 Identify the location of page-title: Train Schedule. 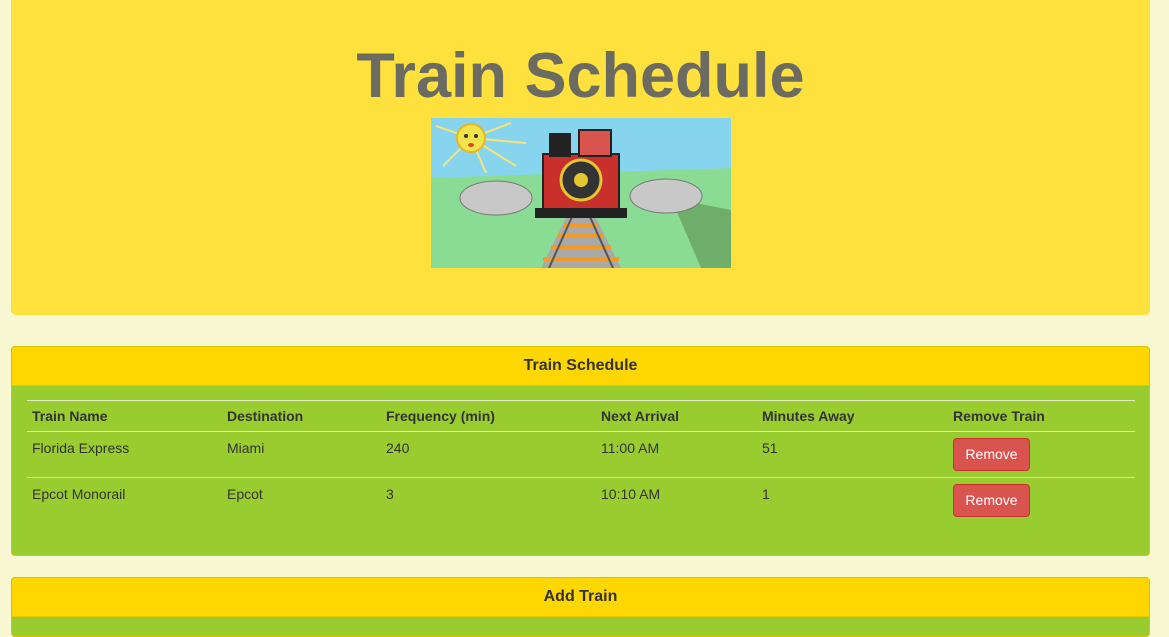
(580, 76).